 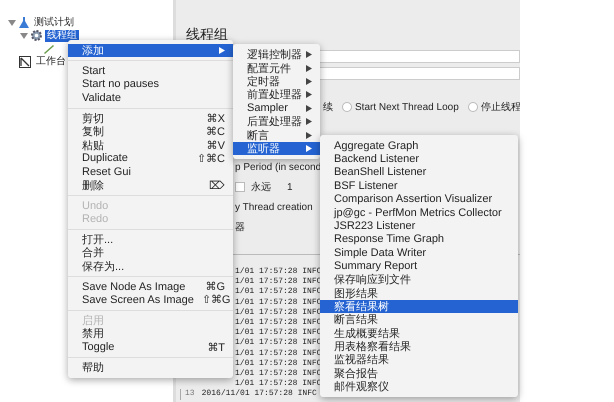 What do you see at coordinates (150, 287) in the screenshot?
I see `menu-item: Save Node As Image ⌘G` at bounding box center [150, 287].